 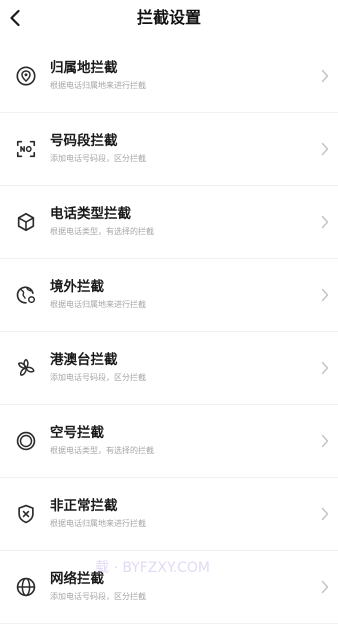 I want to click on watermark: 载 · BYFZXY.COM, so click(x=153, y=568).